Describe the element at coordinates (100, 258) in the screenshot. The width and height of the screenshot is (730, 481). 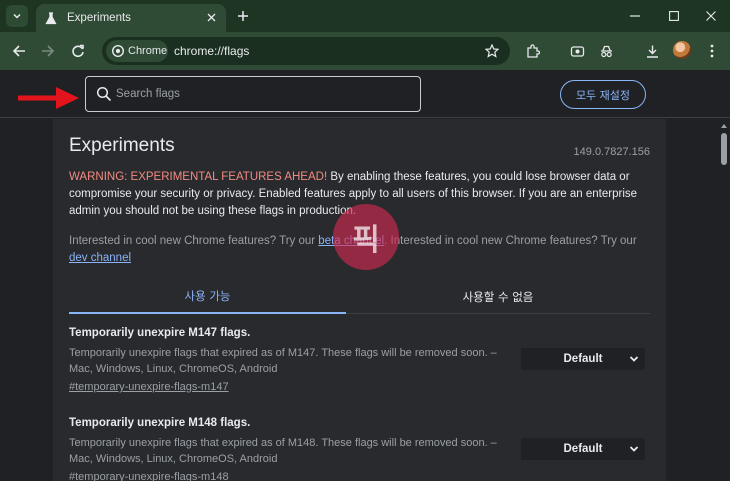
I see `dev-channel-link: dev channel` at that location.